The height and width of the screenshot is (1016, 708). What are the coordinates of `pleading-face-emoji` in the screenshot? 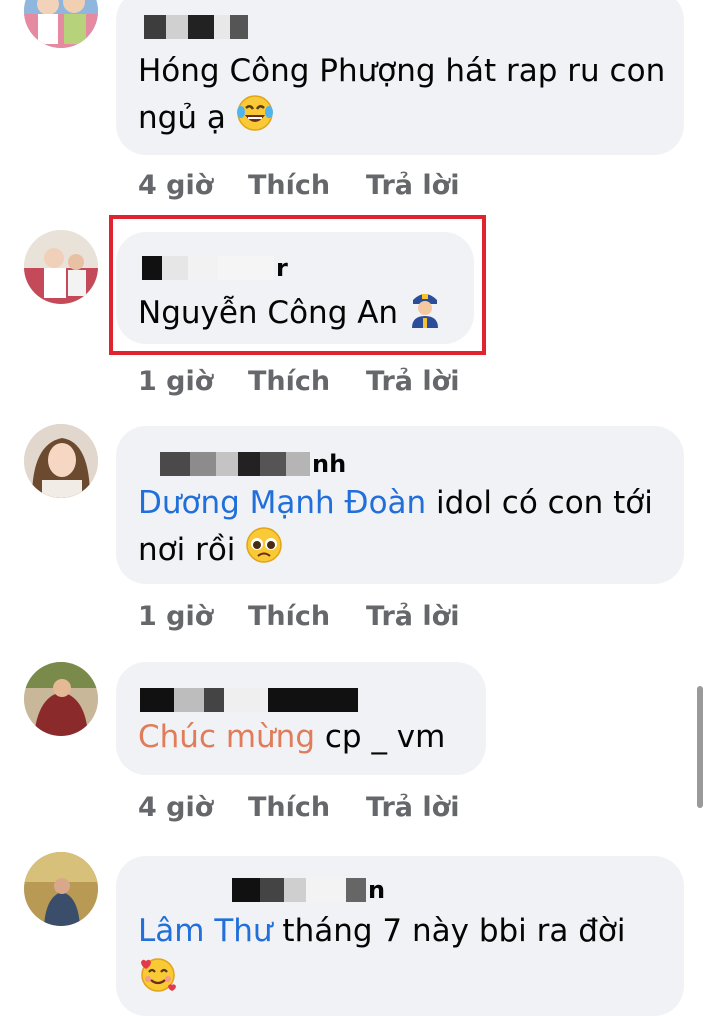 It's located at (264, 551).